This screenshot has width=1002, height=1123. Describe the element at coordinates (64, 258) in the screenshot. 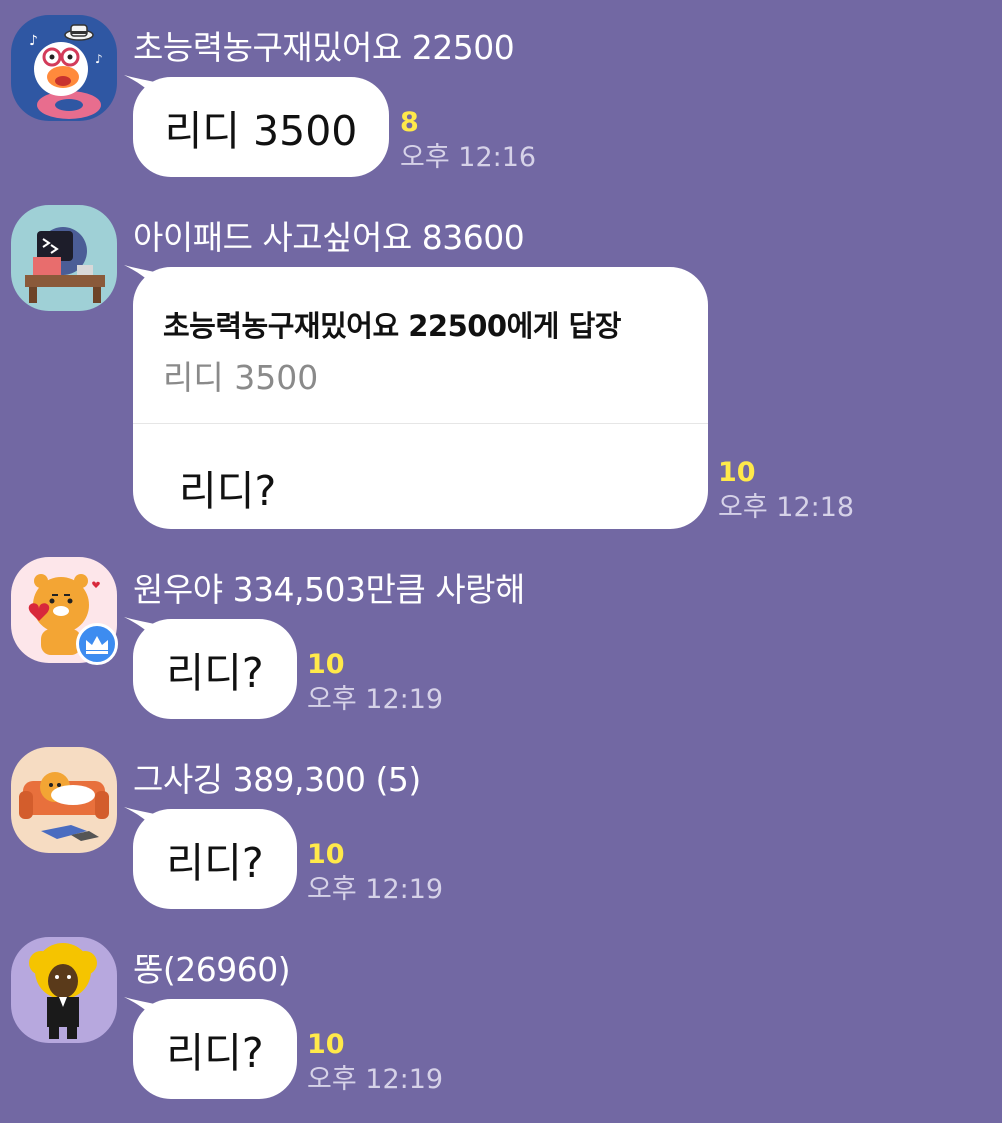

I see `bear-at-desk-character-icon` at that location.